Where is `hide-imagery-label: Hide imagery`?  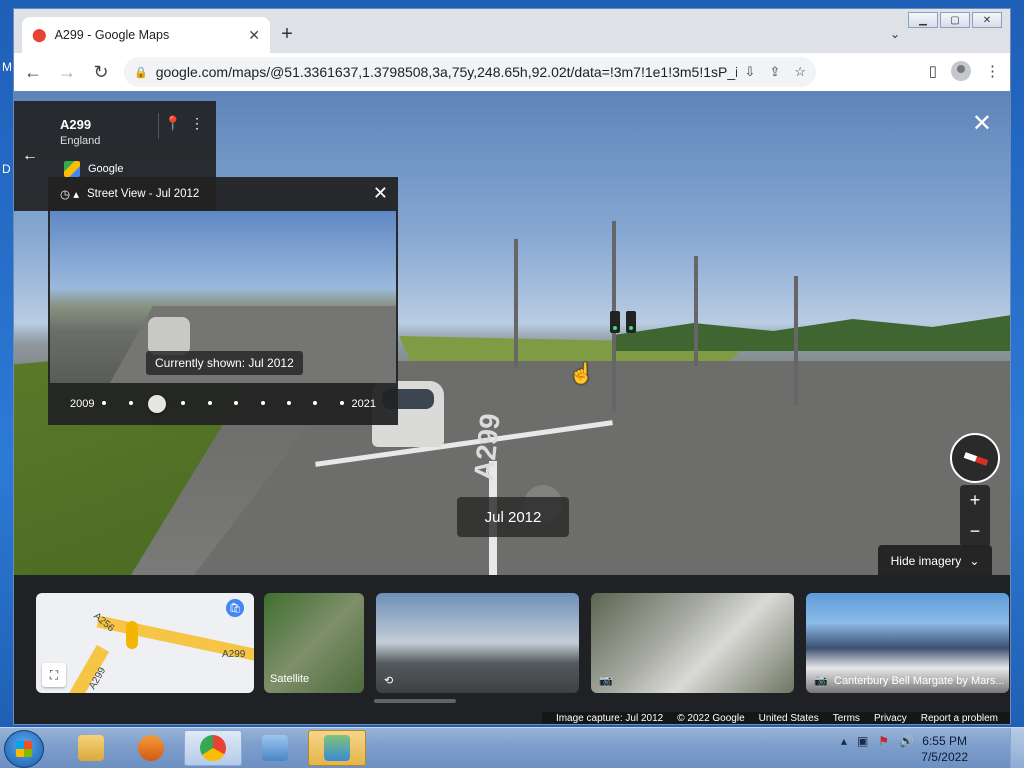
hide-imagery-label: Hide imagery is located at coordinates (926, 561).